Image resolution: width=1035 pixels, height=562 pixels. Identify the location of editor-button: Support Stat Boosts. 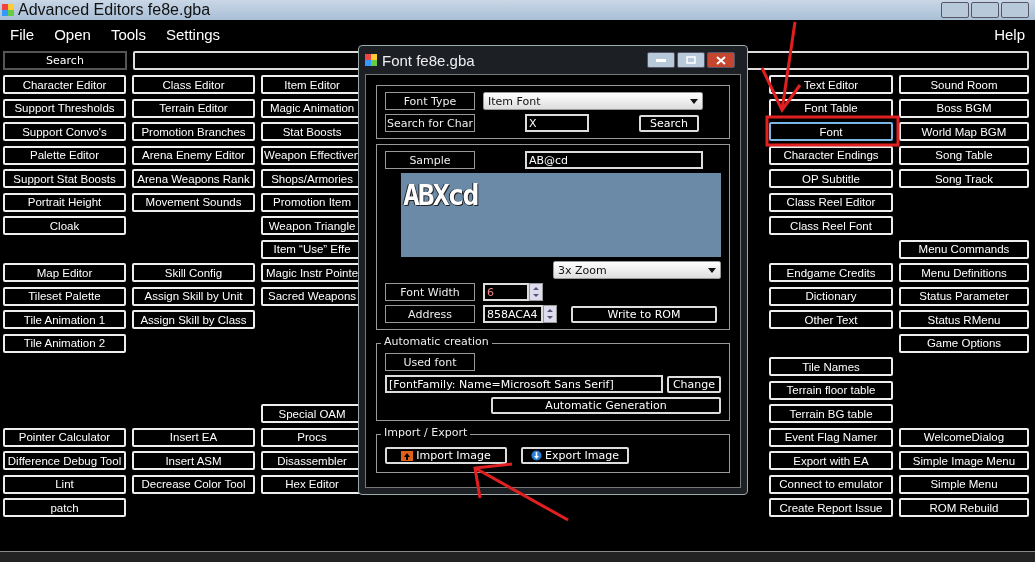
(64, 178).